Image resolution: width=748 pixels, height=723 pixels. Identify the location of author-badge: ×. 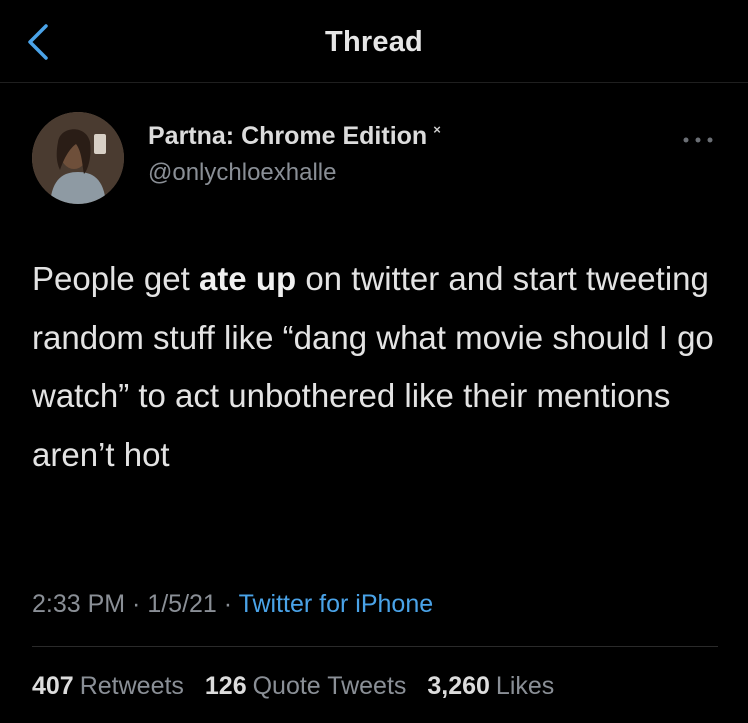
(437, 129).